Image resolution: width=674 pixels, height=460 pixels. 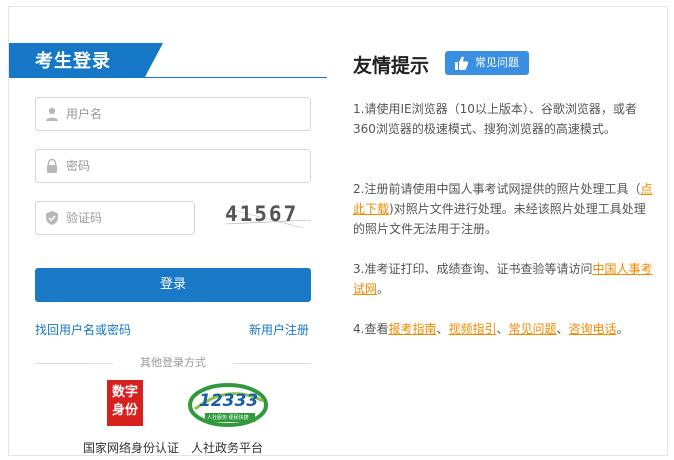 I want to click on tip4-pre: 4.查看, so click(x=371, y=329).